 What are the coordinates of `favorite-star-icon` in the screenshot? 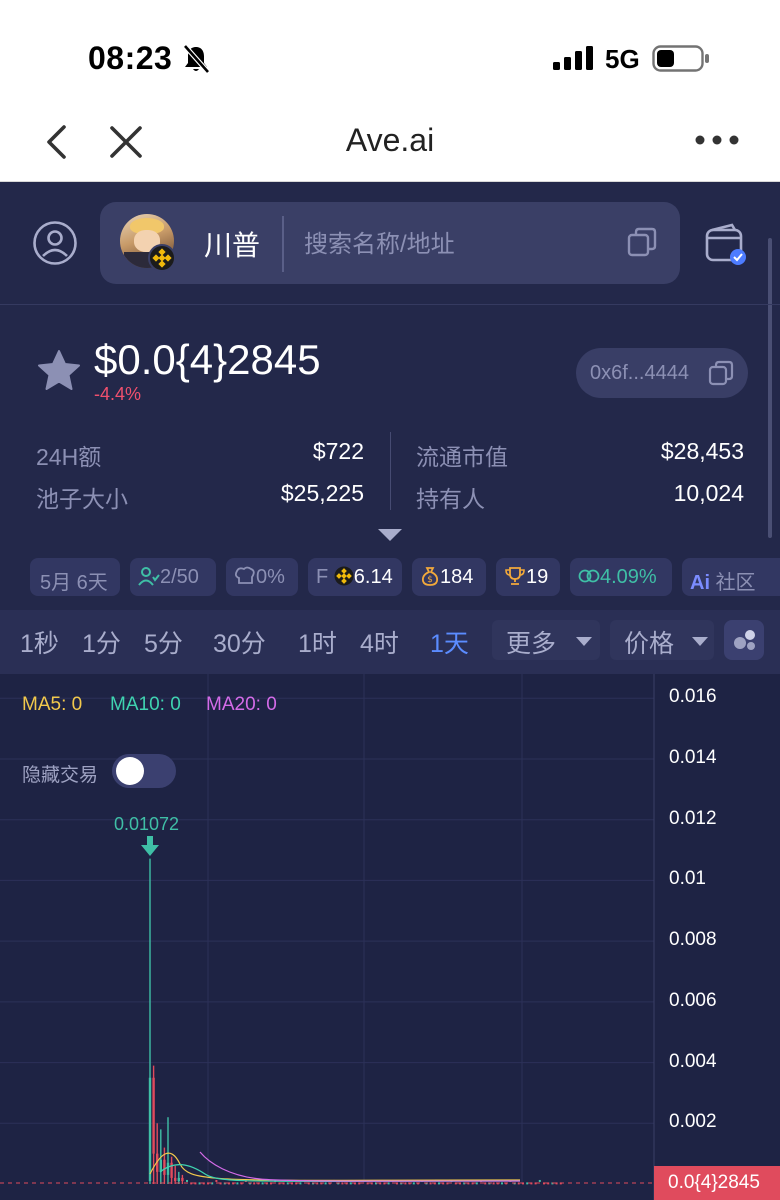 It's located at (59, 371).